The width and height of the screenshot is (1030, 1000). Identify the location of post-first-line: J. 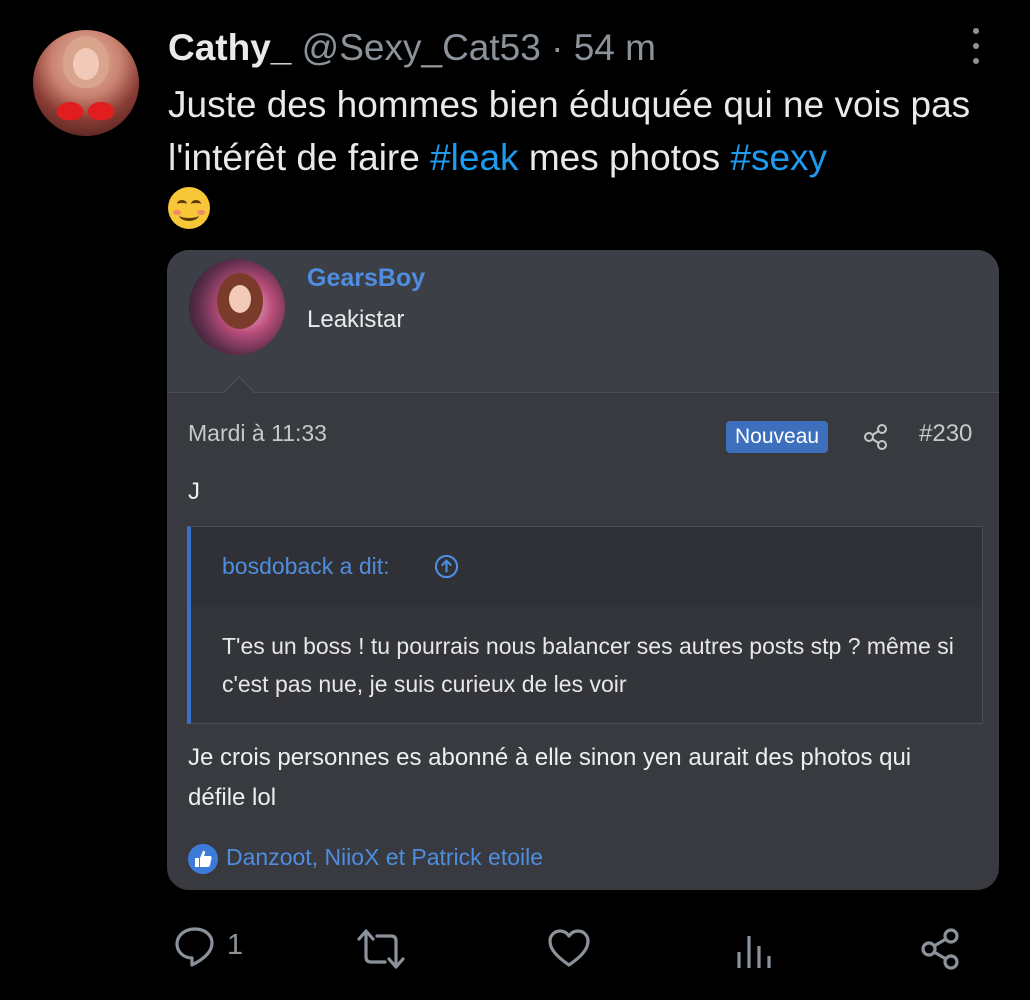
(194, 491).